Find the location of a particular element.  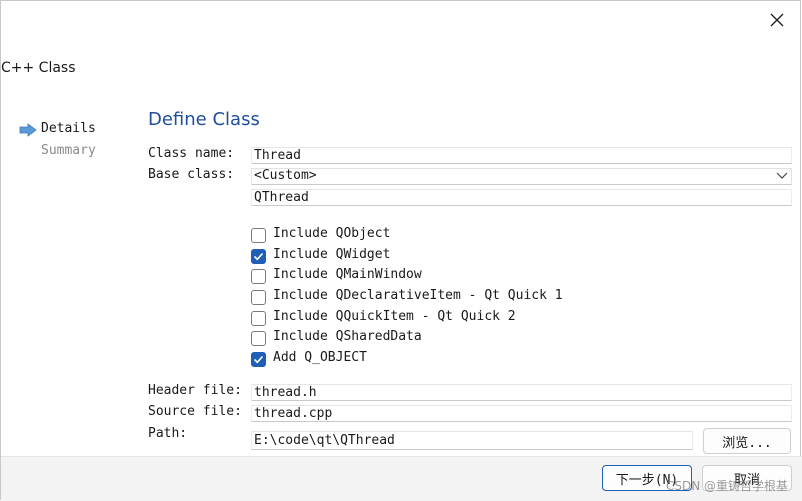

source-file-field is located at coordinates (521, 413).